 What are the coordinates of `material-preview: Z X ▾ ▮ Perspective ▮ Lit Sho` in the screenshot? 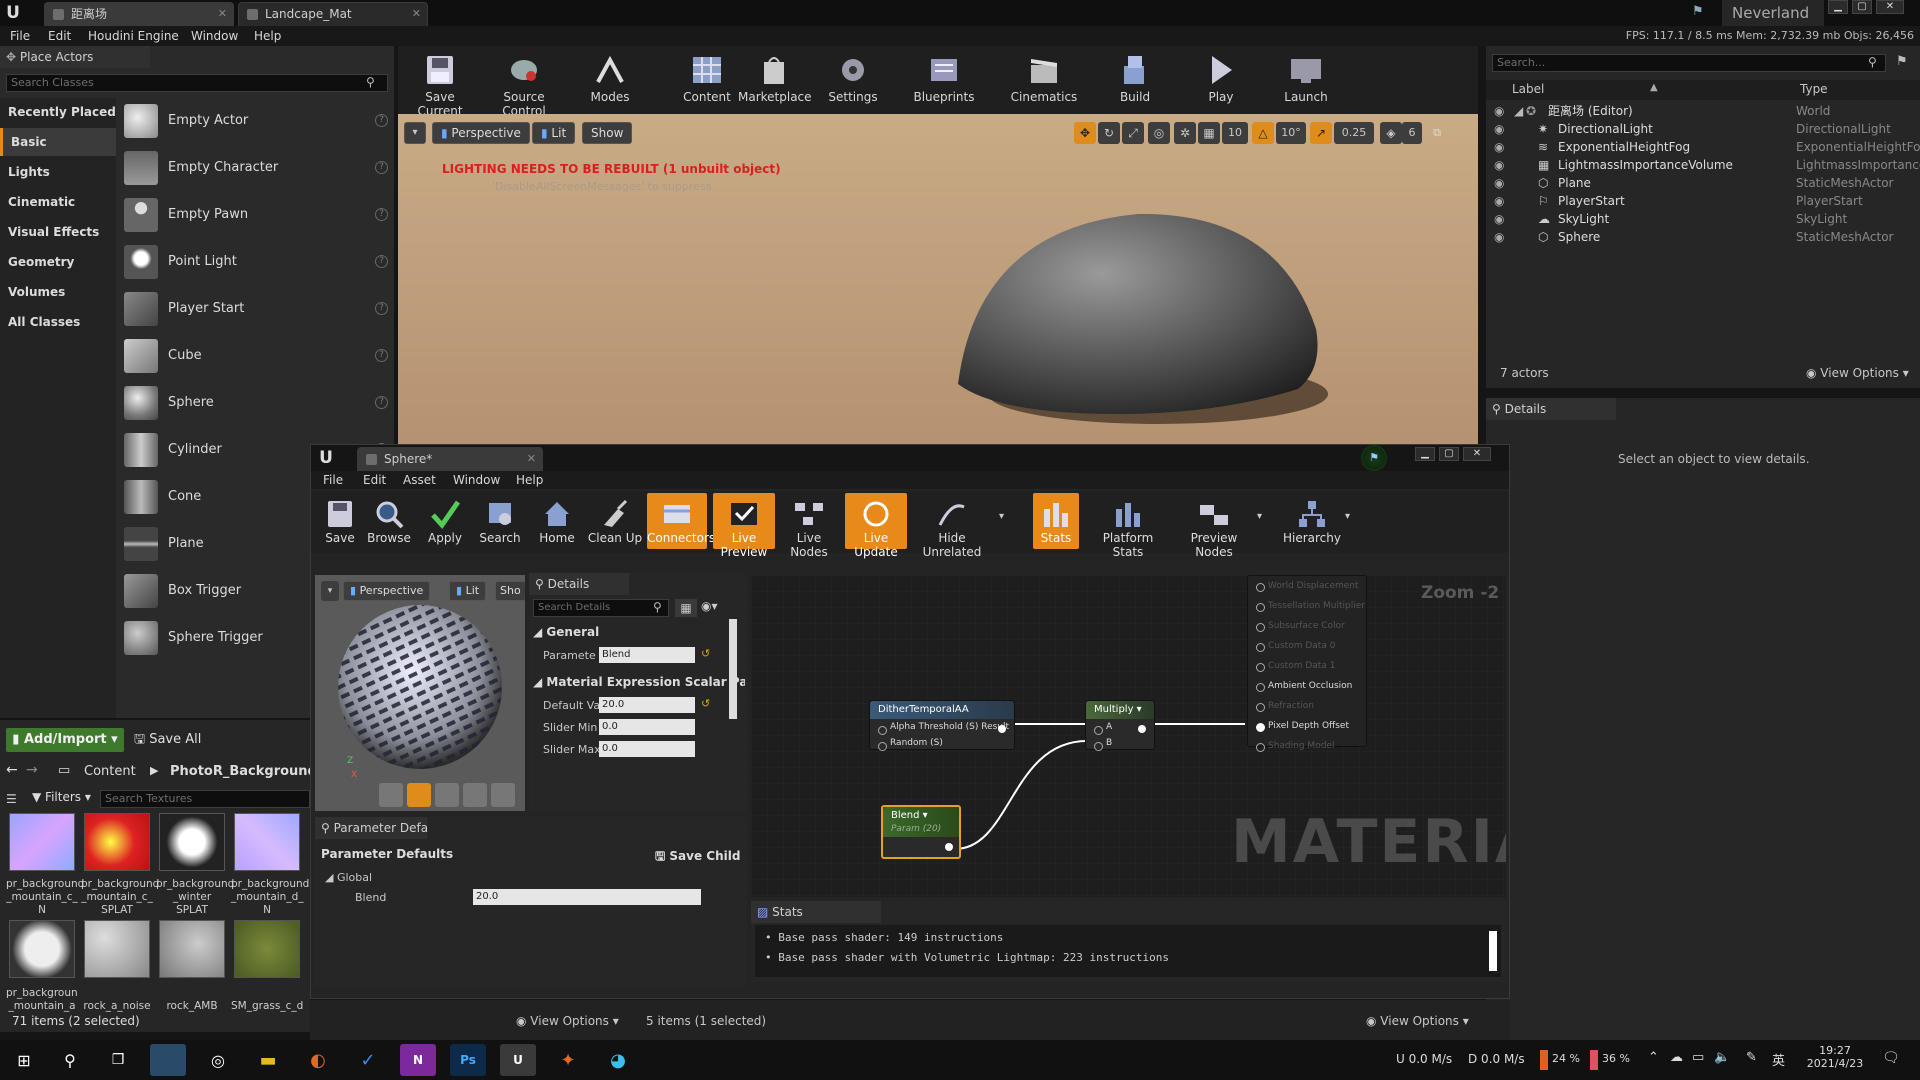 It's located at (420, 693).